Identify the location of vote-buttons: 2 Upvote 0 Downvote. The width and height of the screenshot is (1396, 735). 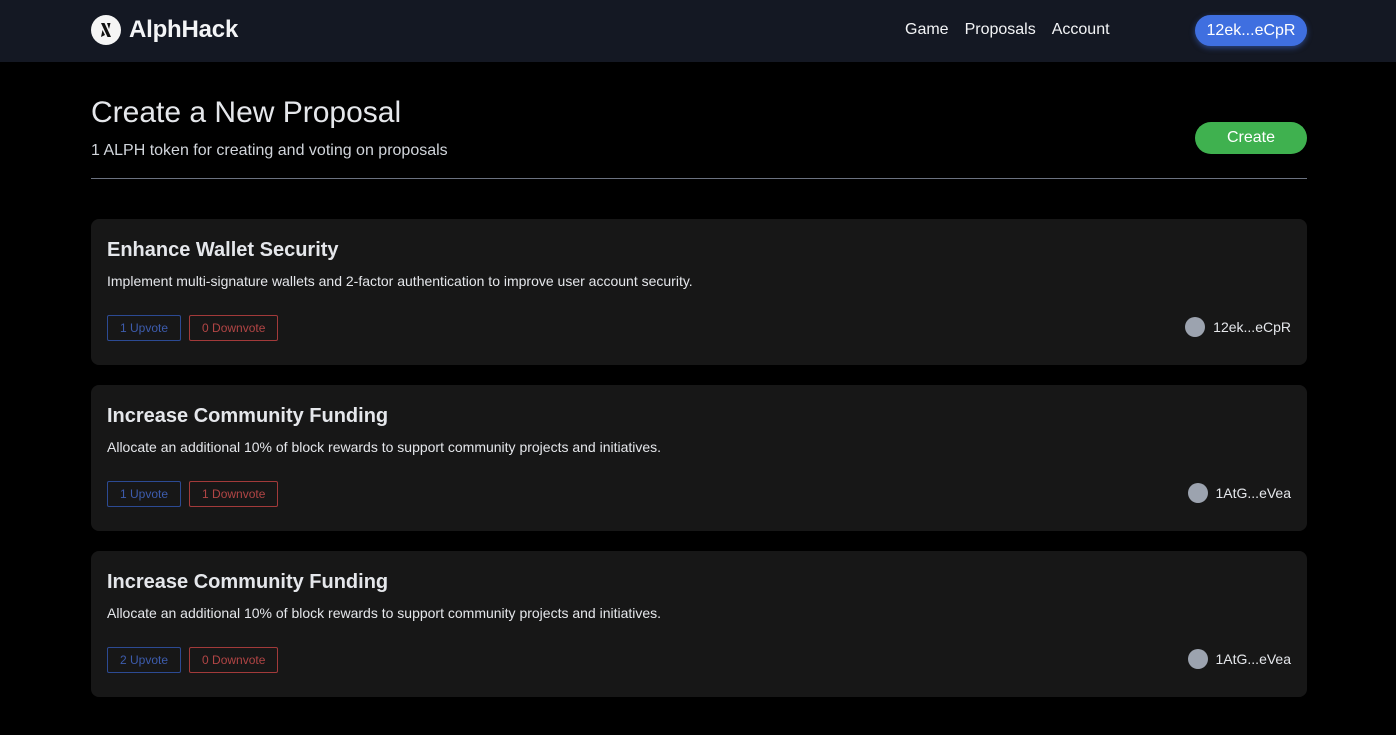
(193, 660).